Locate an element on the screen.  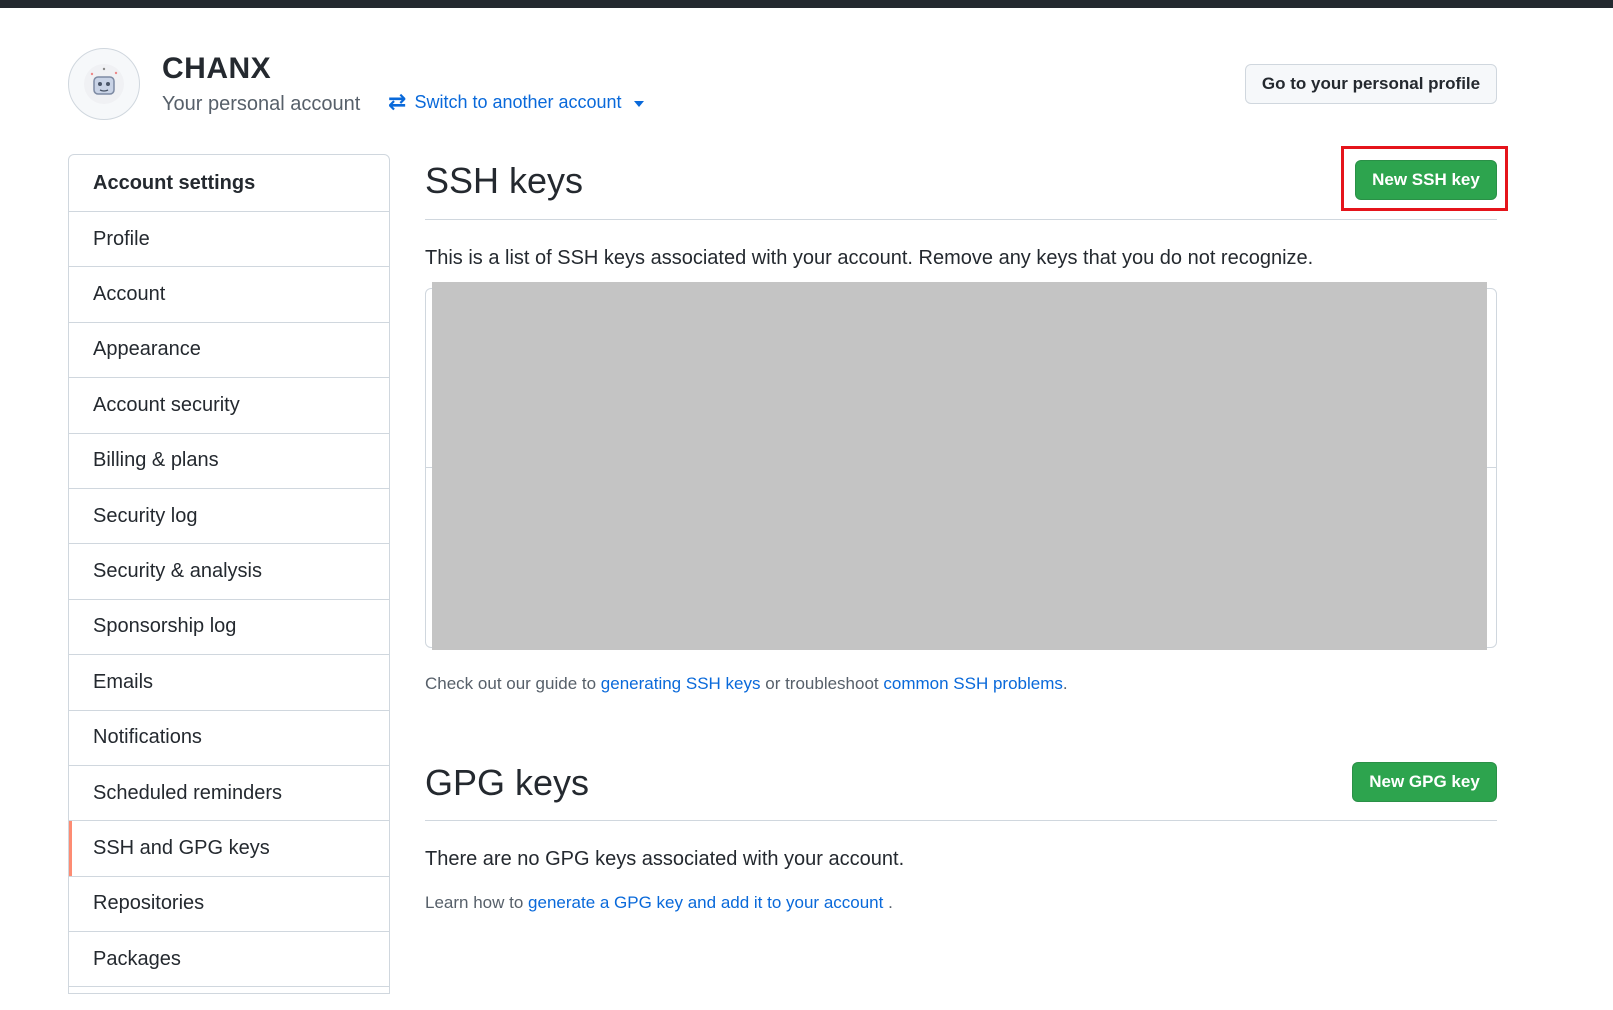
sidebar-item-security-log: Security log is located at coordinates (229, 517).